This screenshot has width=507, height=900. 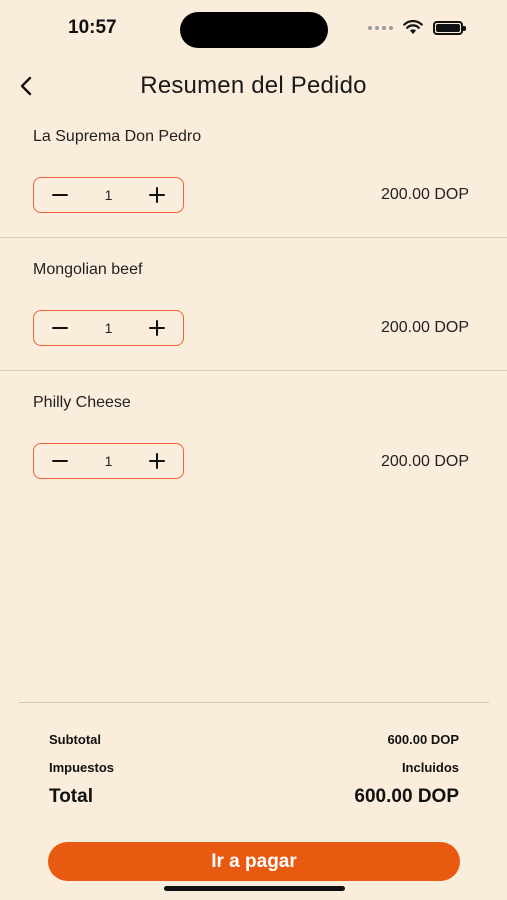 I want to click on subtotal-label: Subtotal, so click(x=75, y=739).